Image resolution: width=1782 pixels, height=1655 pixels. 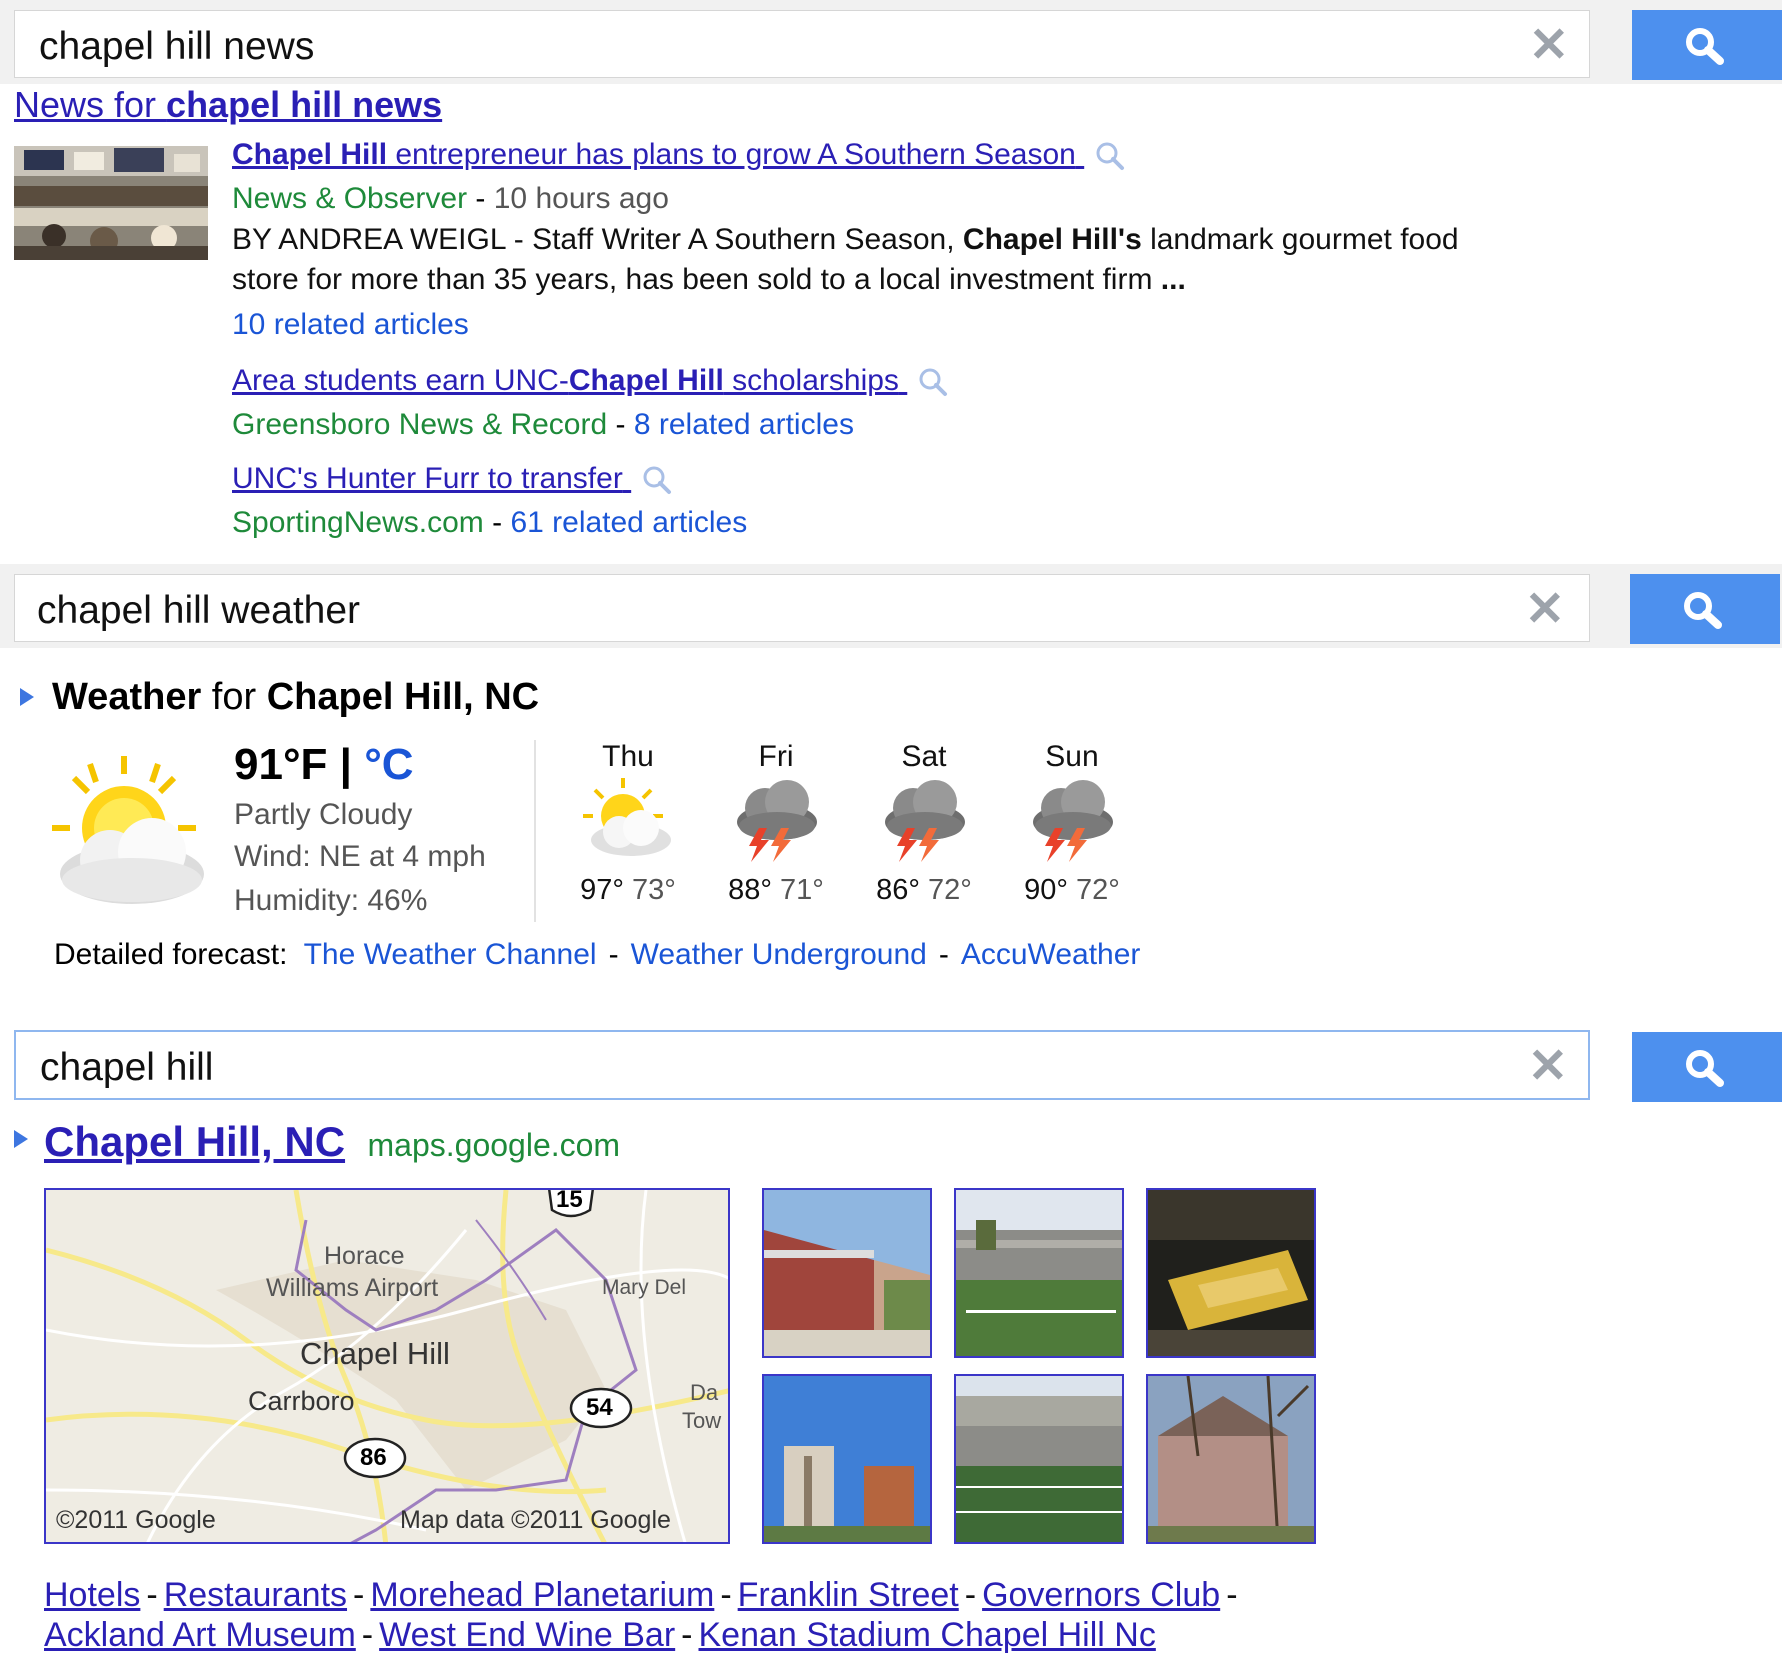 What do you see at coordinates (744, 424) in the screenshot?
I see `related-articles-link: 8 related articles` at bounding box center [744, 424].